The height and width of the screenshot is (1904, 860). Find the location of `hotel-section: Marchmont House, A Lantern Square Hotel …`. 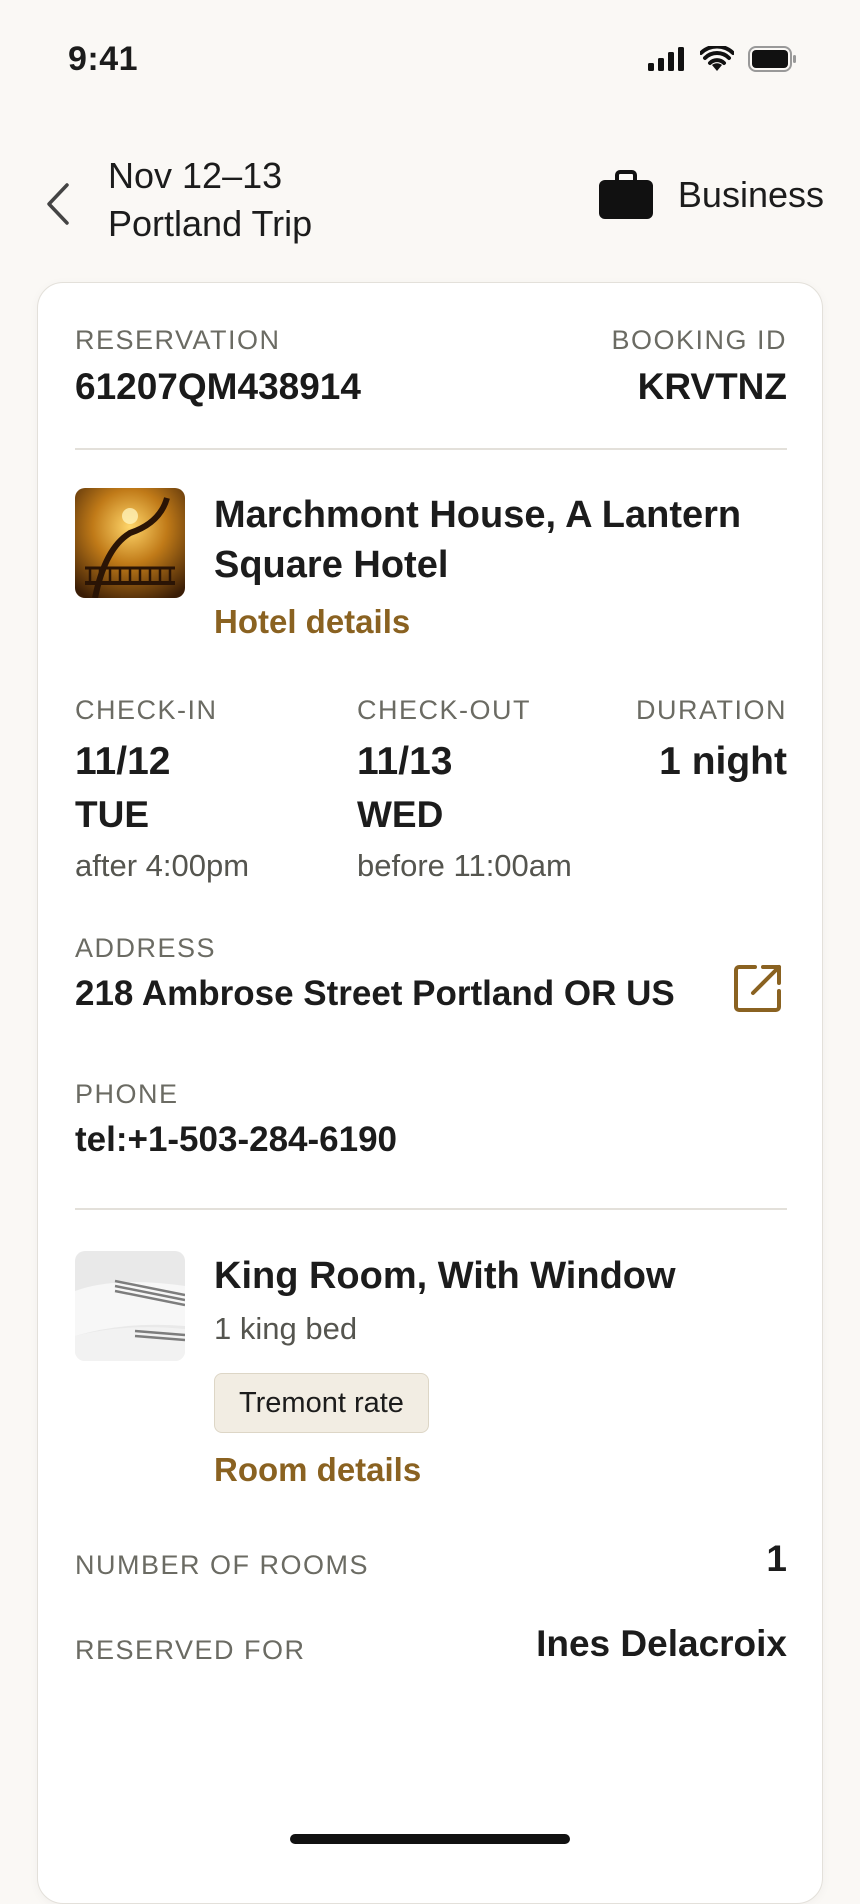

hotel-section: Marchmont House, A Lantern Square Hotel … is located at coordinates (431, 568).